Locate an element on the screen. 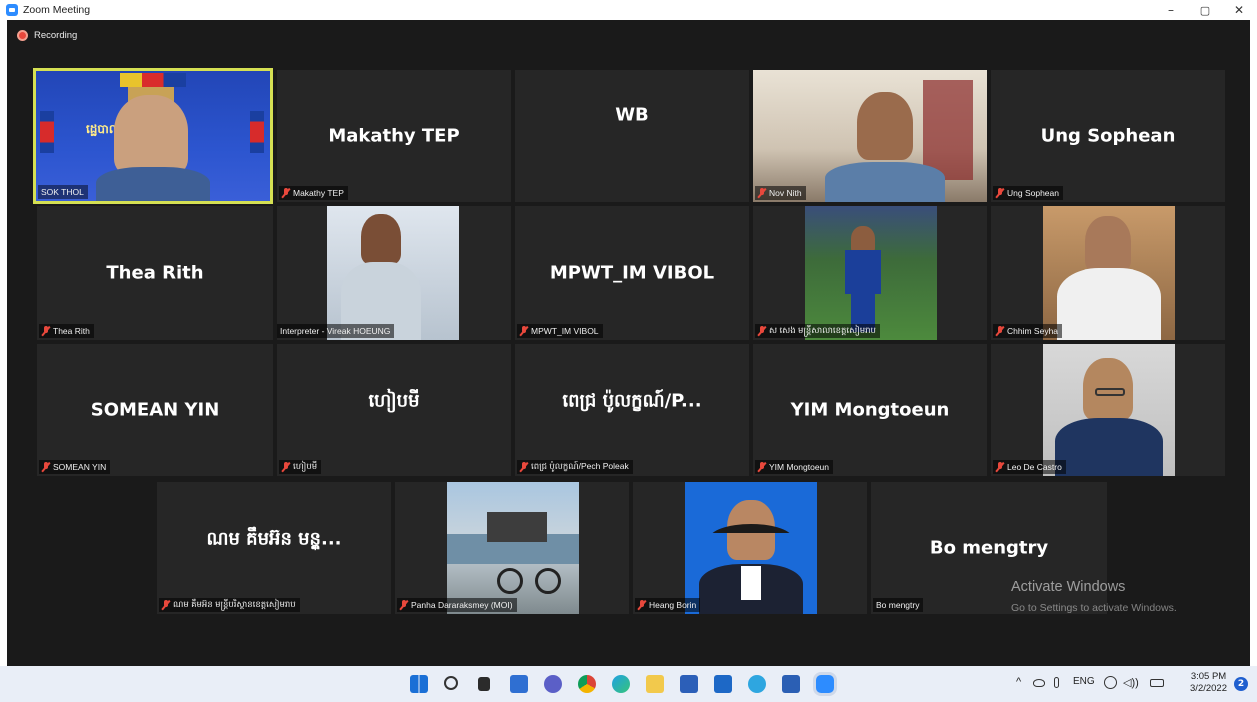 This screenshot has height=702, width=1257. search-icon is located at coordinates (451, 683).